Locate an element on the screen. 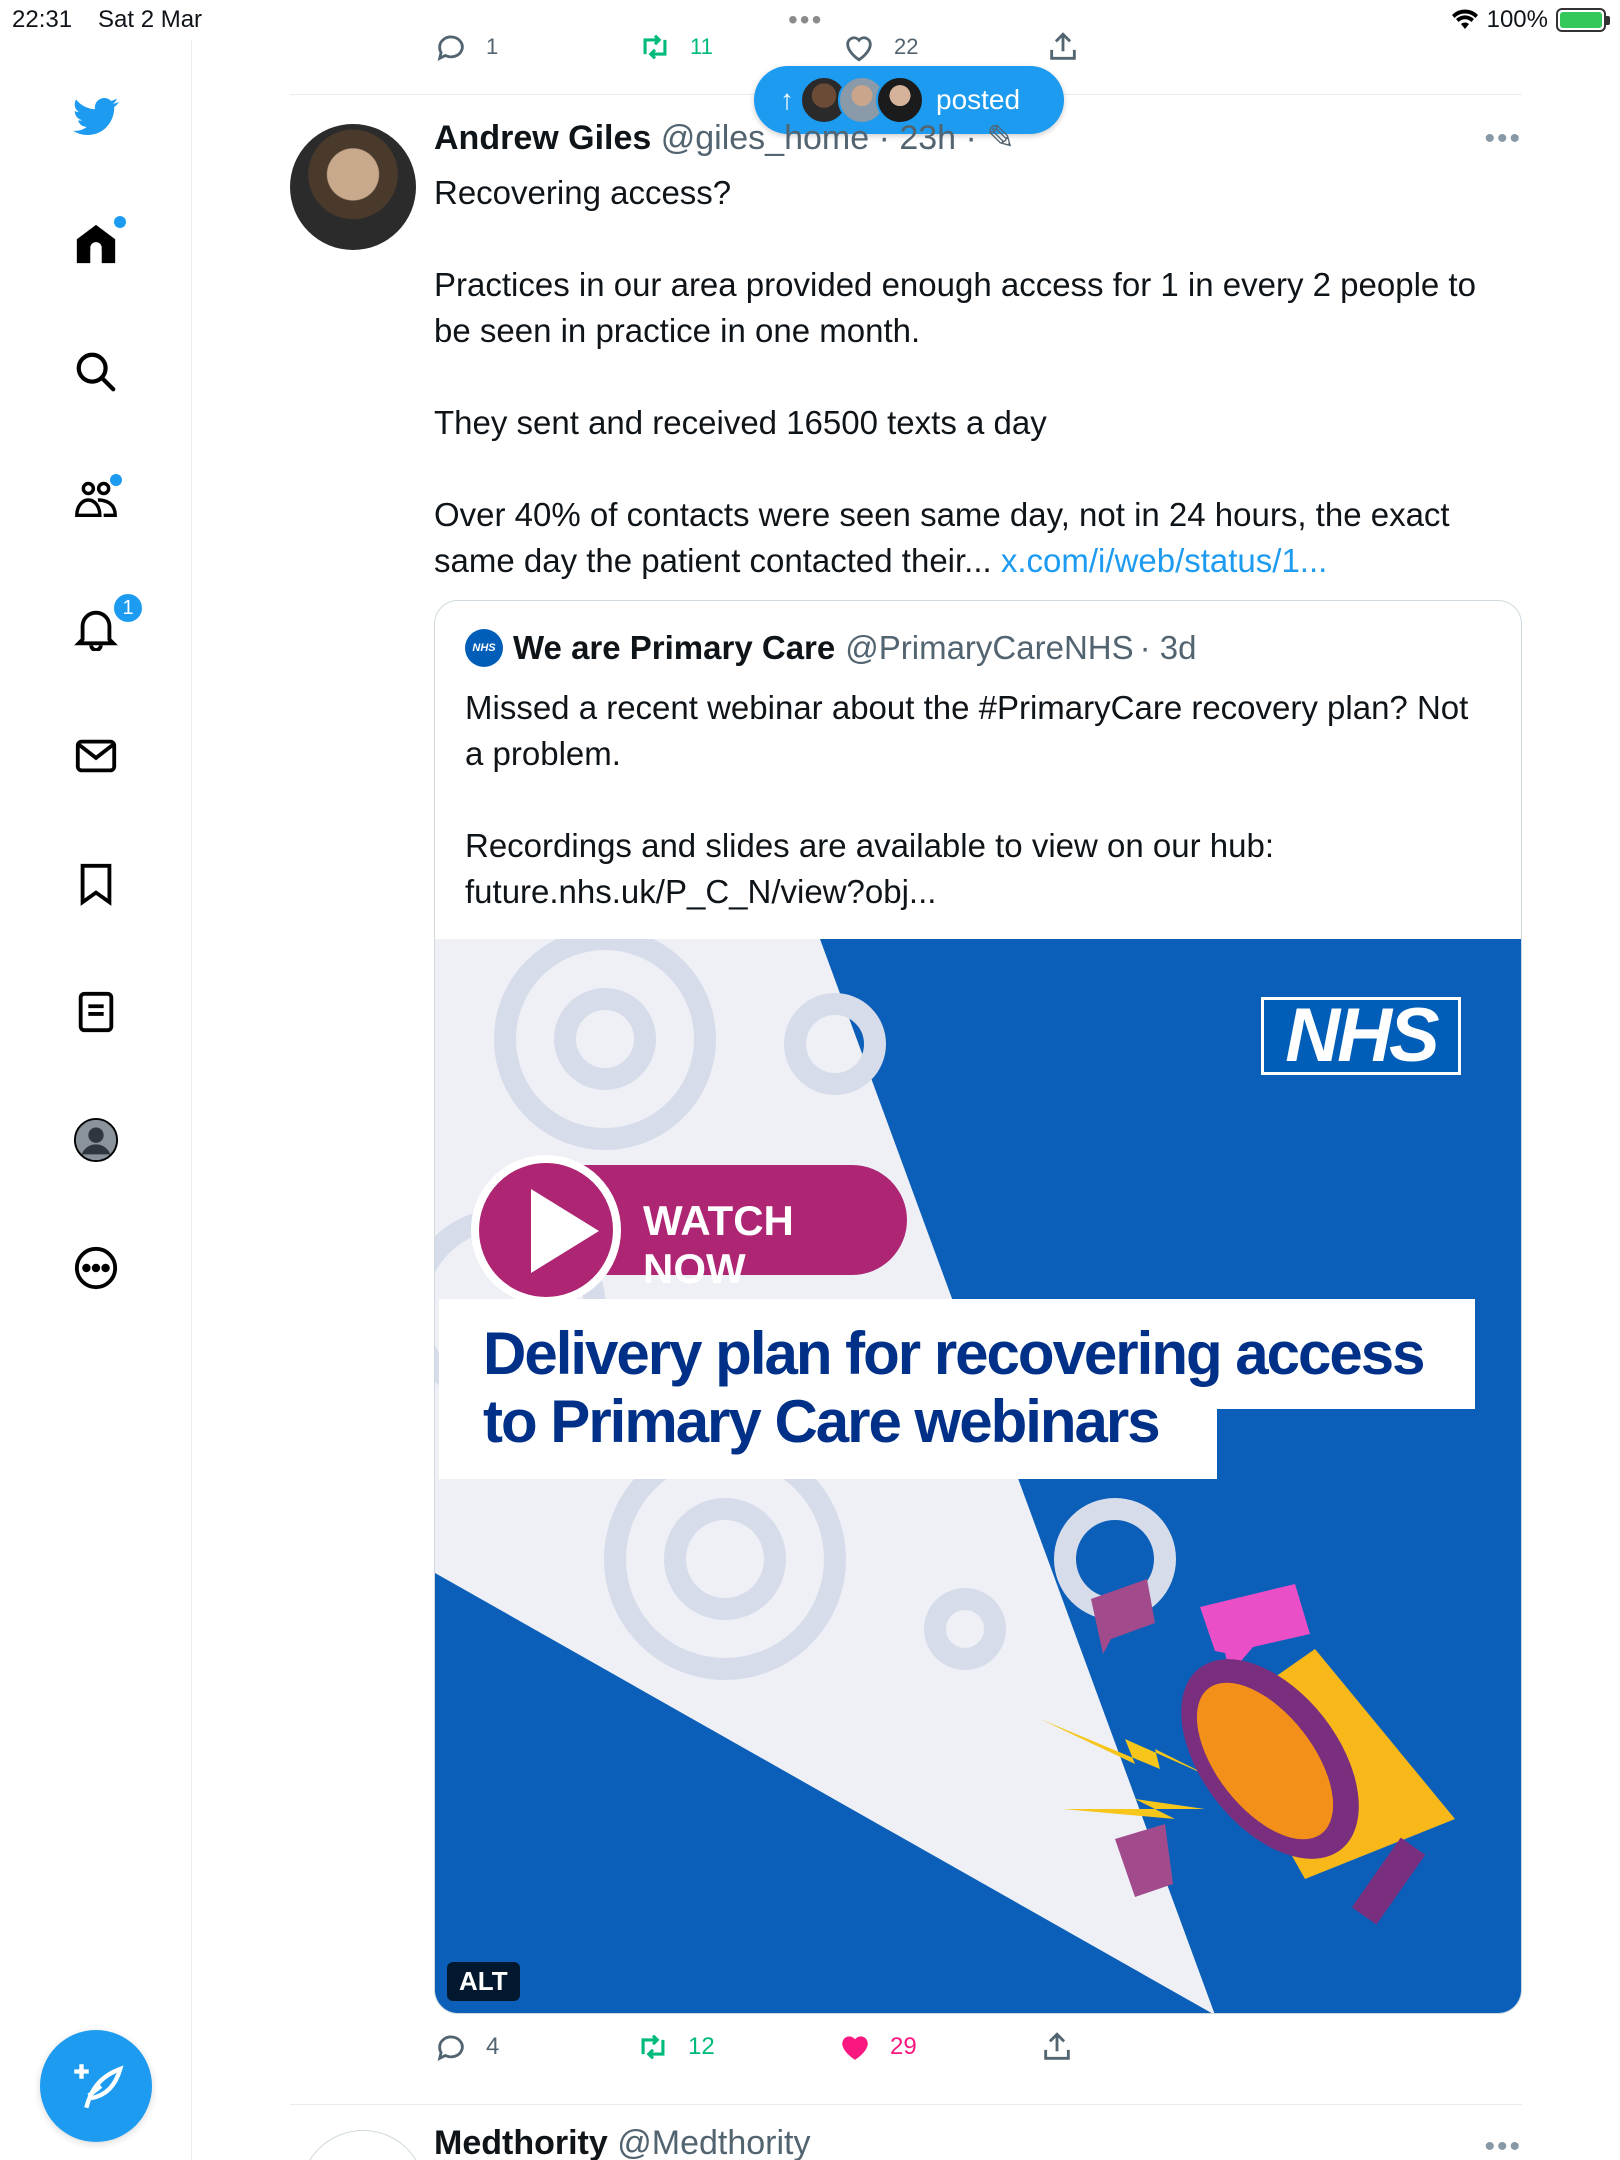 Image resolution: width=1620 pixels, height=2160 pixels. status-right: 100% is located at coordinates (1530, 20).